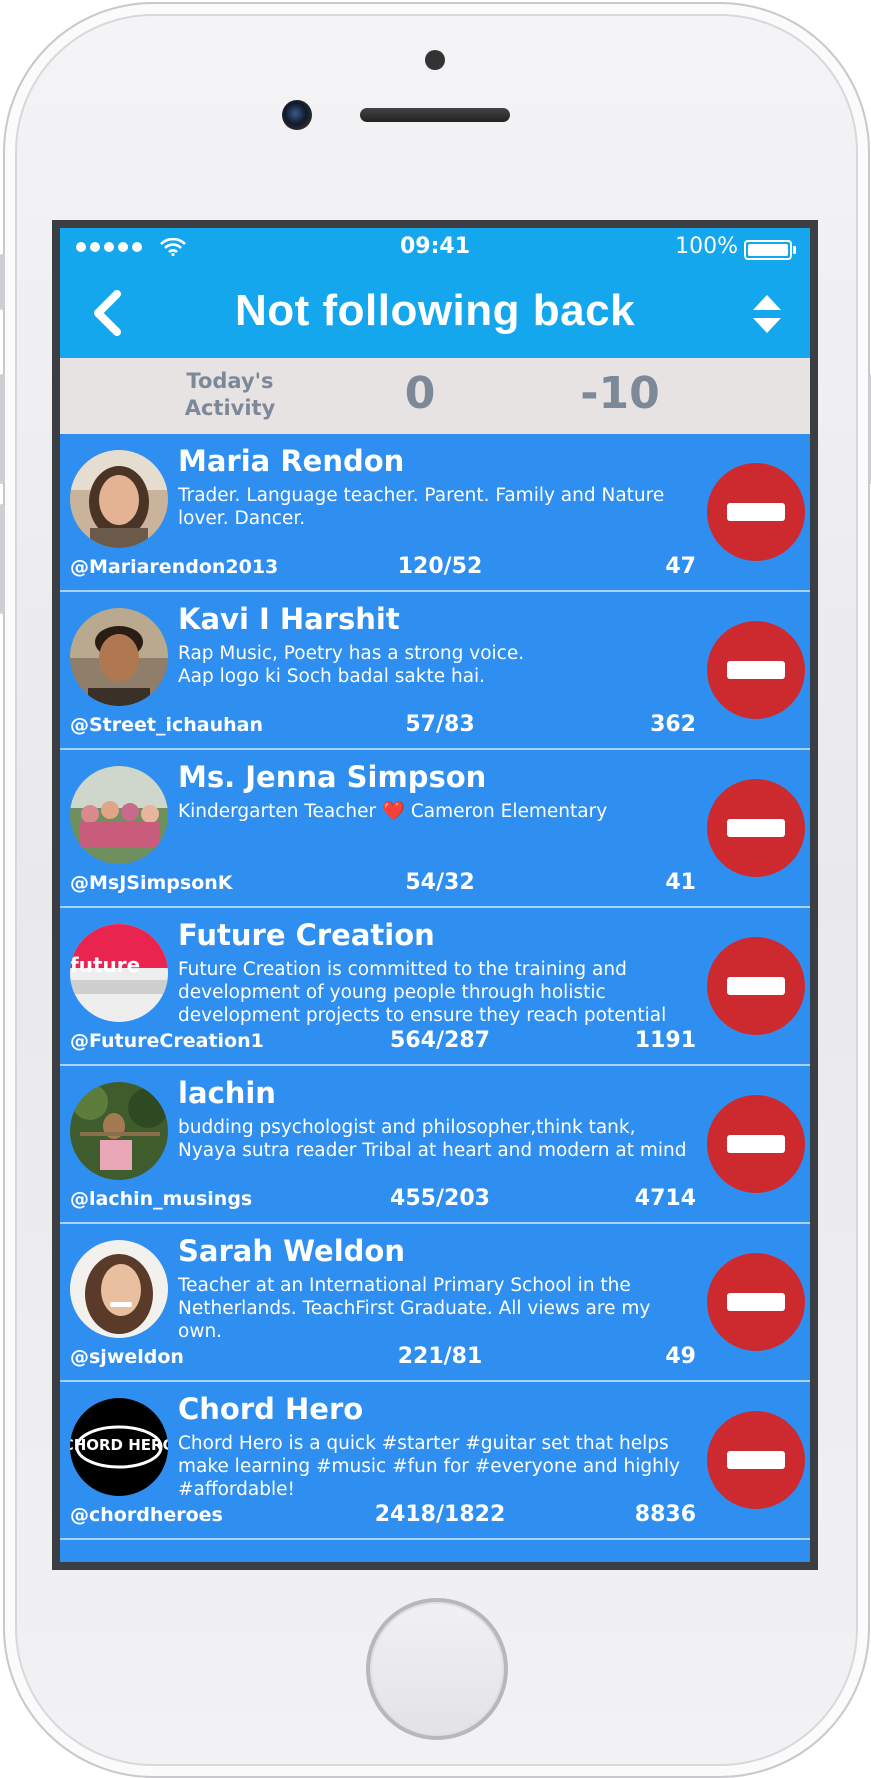  I want to click on activity-value-new: 0, so click(420, 393).